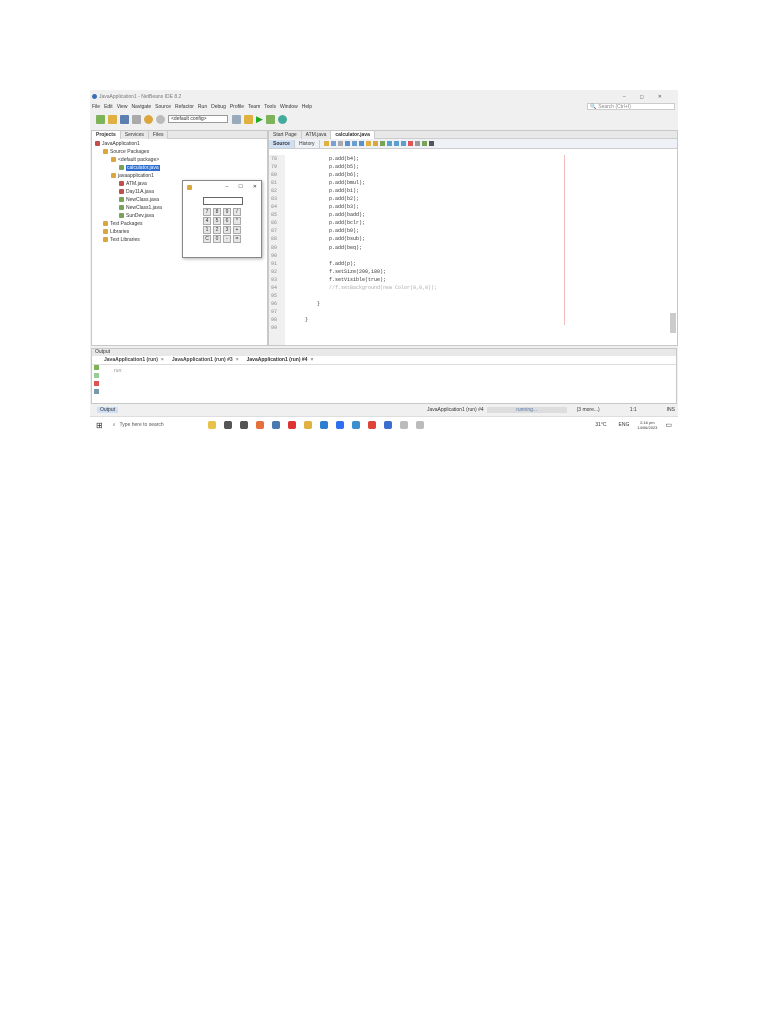 The height and width of the screenshot is (1024, 768). Describe the element at coordinates (673, 323) in the screenshot. I see `editor-scrollbar` at that location.